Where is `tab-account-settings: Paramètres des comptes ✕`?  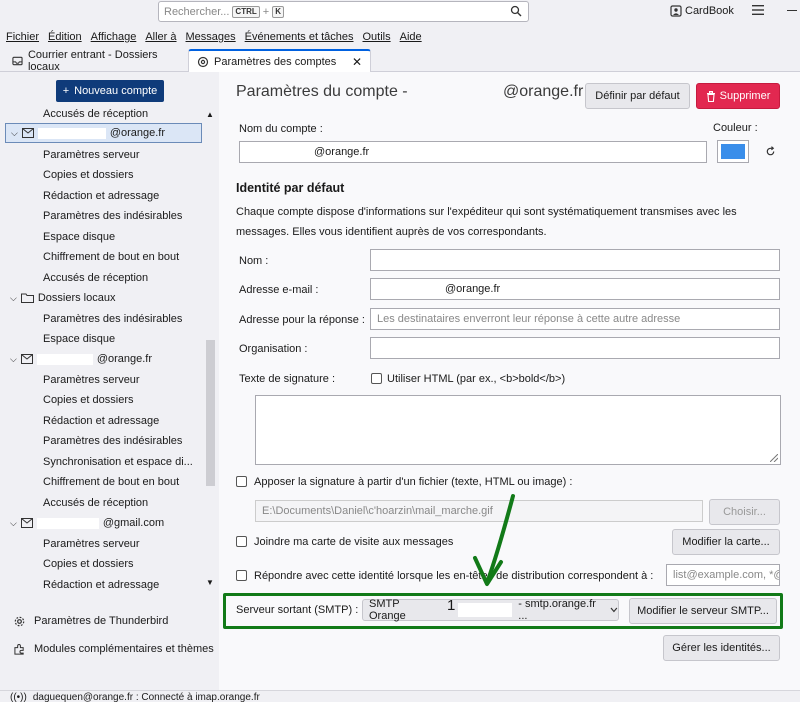
tab-account-settings: Paramètres des comptes ✕ is located at coordinates (279, 61).